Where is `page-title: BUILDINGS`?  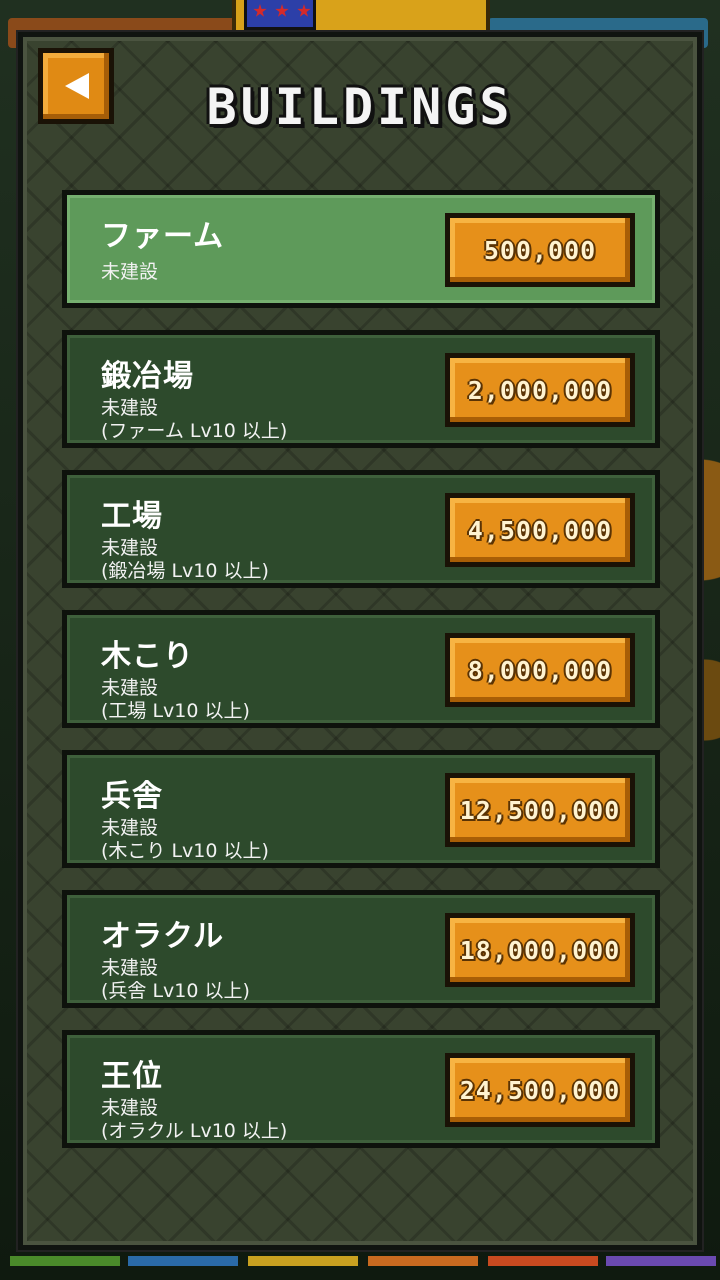
page-title: BUILDINGS is located at coordinates (360, 107).